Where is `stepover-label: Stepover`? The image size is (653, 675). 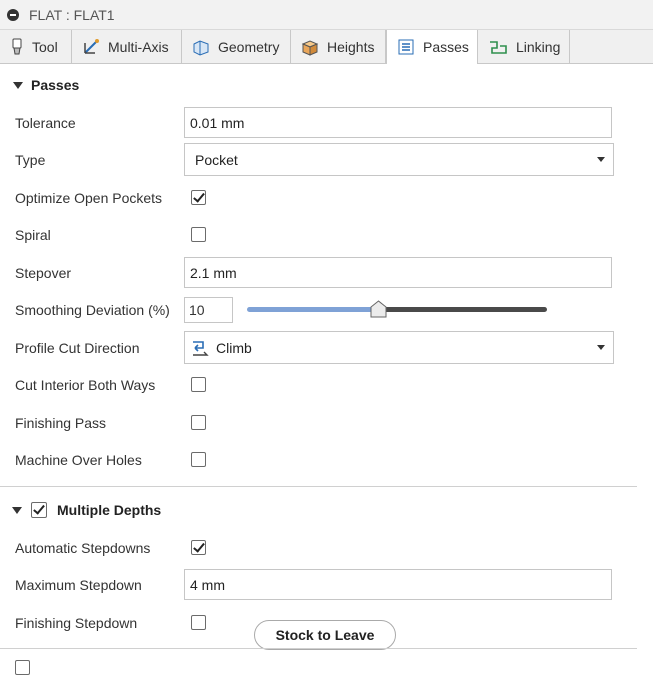 stepover-label: Stepover is located at coordinates (43, 273).